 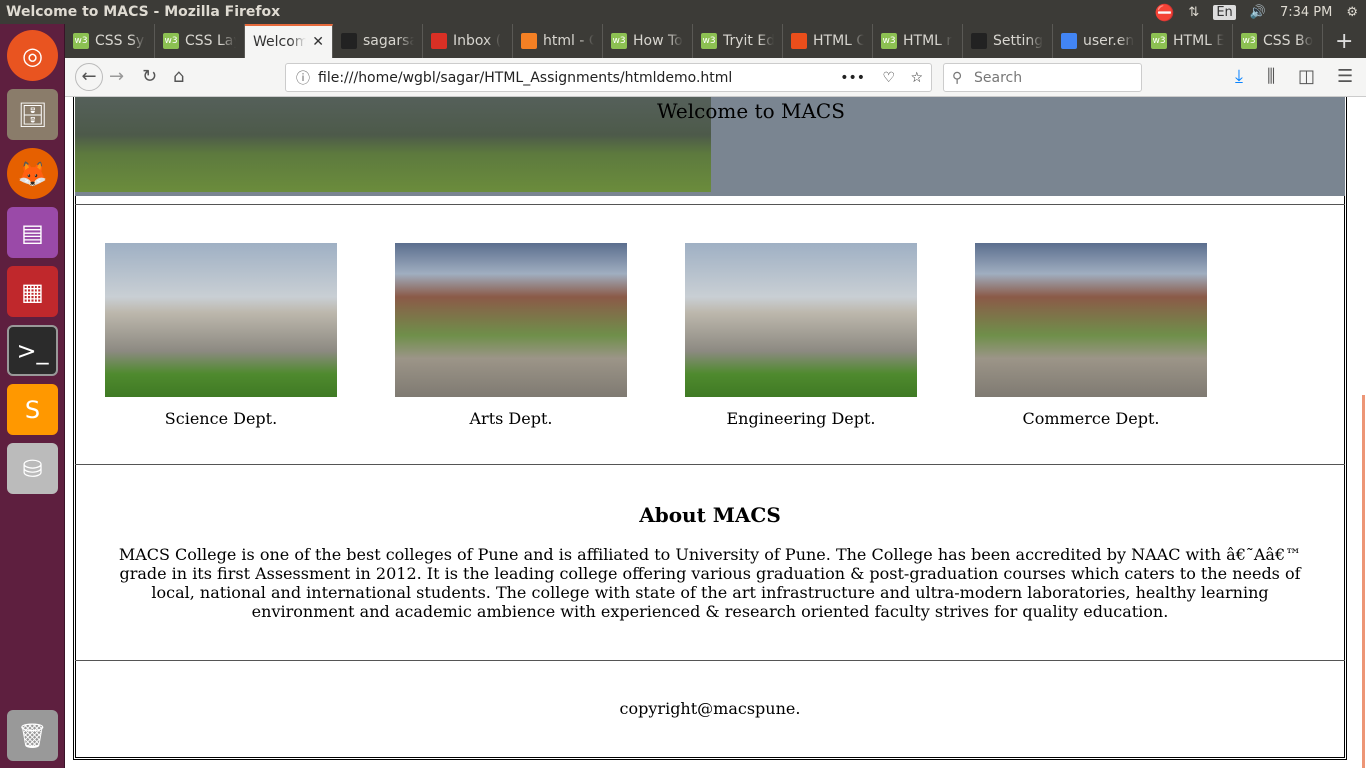 What do you see at coordinates (1224, 12) in the screenshot?
I see `keyboard-indicator: En` at bounding box center [1224, 12].